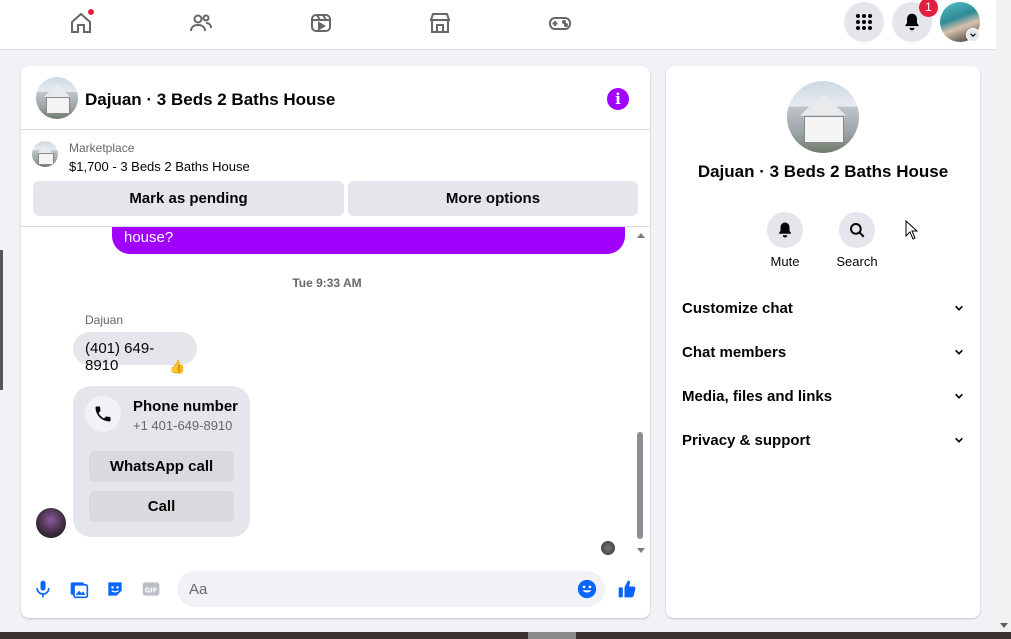 The image size is (1011, 639). I want to click on svg-text: GIF, so click(151, 590).